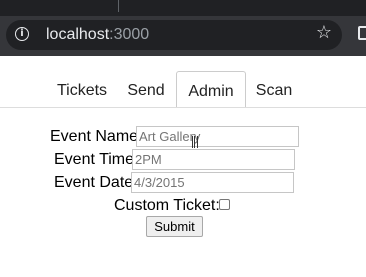  I want to click on star-icon: ☆, so click(324, 33).